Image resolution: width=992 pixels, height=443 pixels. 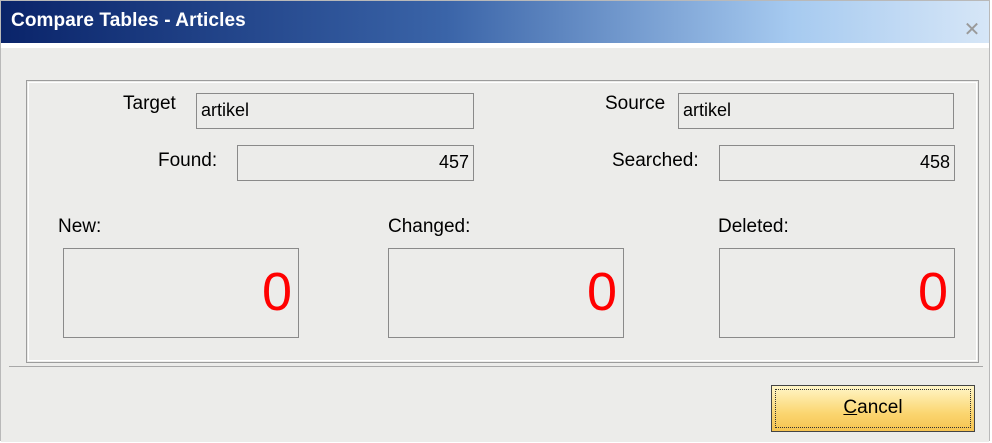 What do you see at coordinates (80, 226) in the screenshot?
I see `new-label: New:` at bounding box center [80, 226].